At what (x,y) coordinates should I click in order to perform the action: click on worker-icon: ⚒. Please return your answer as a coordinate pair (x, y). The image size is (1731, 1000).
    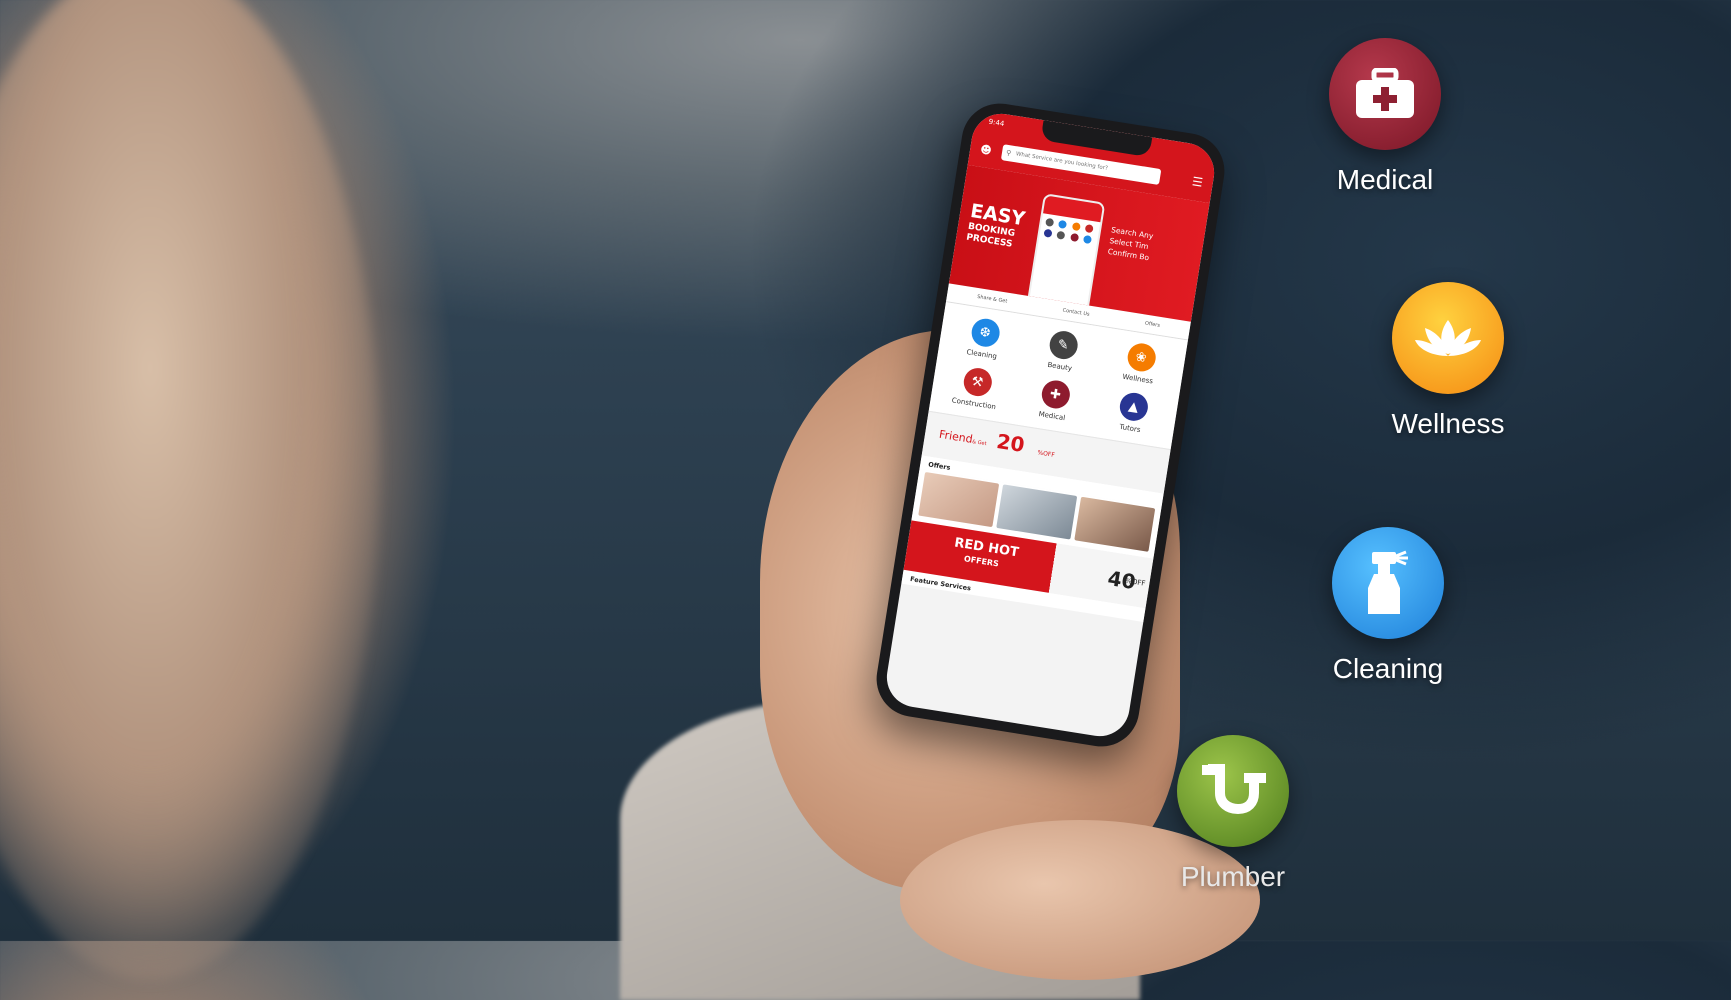
    Looking at the image, I should click on (977, 382).